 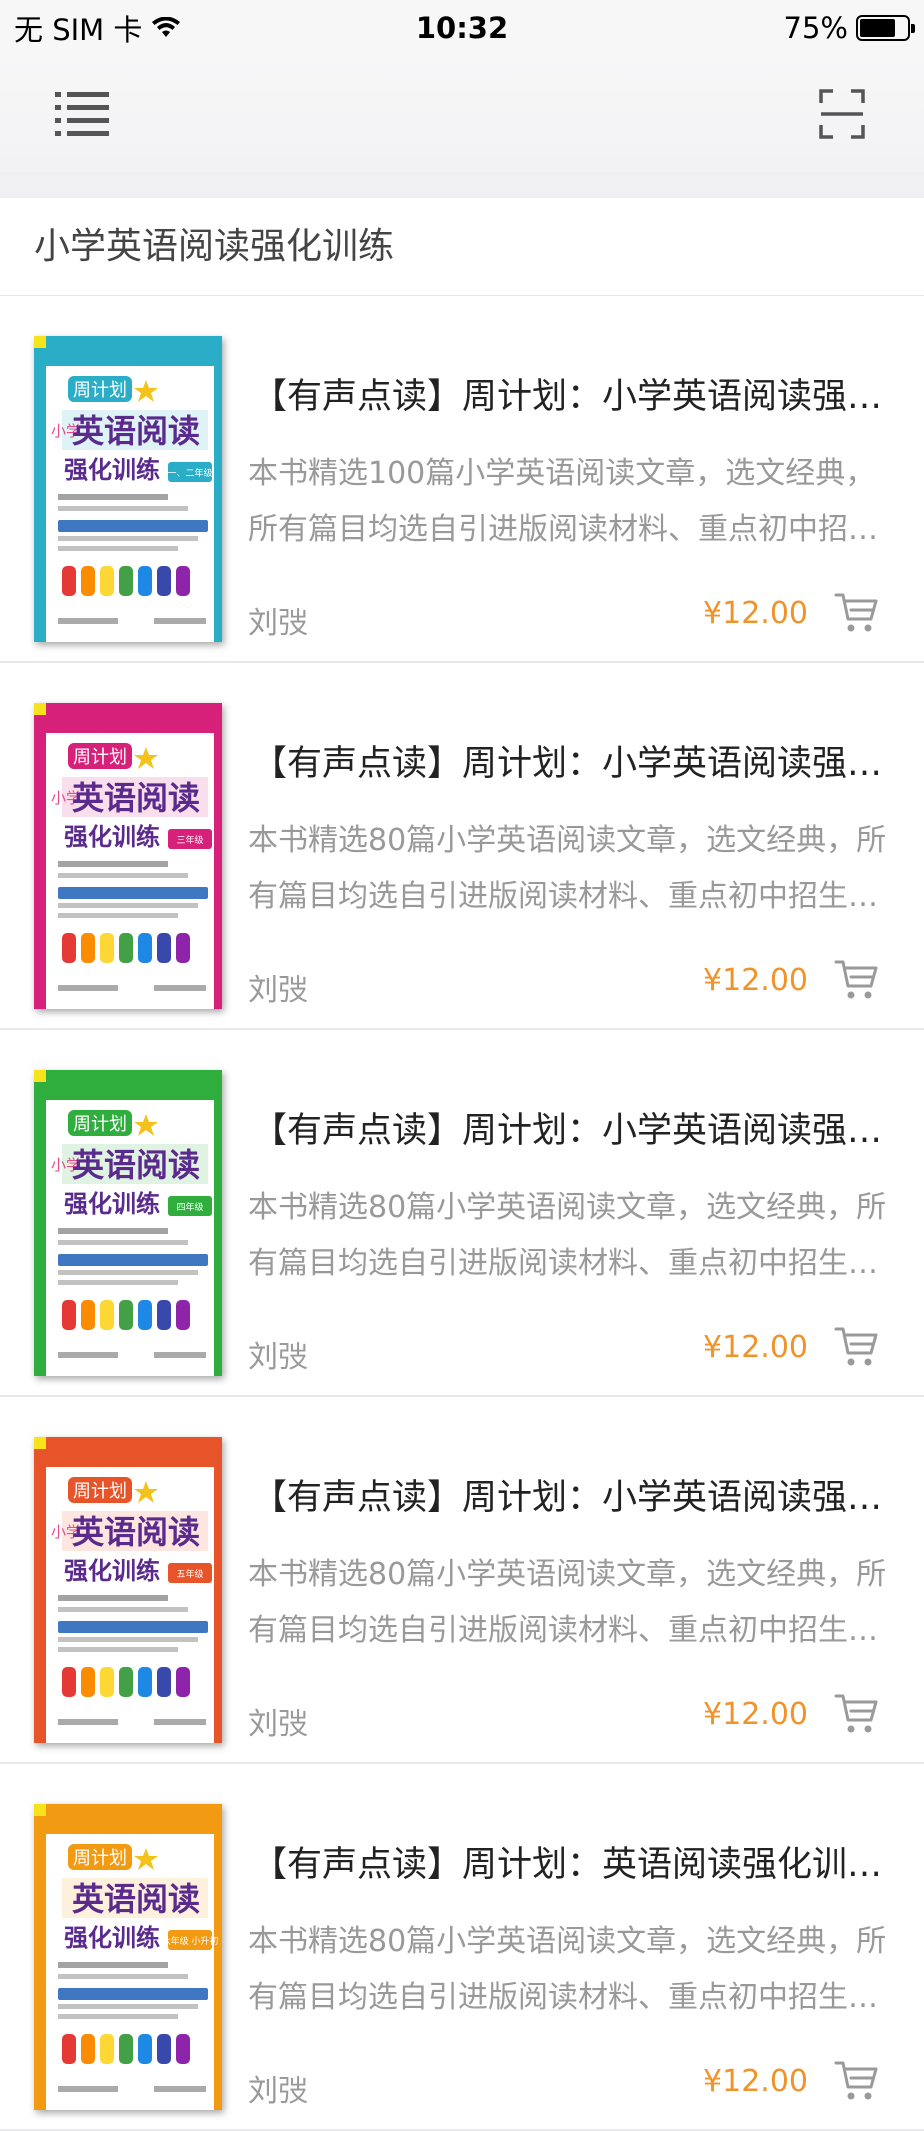 I want to click on book-title: 【有声点读】周计划：小学英语阅读强化训练（一、二年级）, so click(x=572, y=393).